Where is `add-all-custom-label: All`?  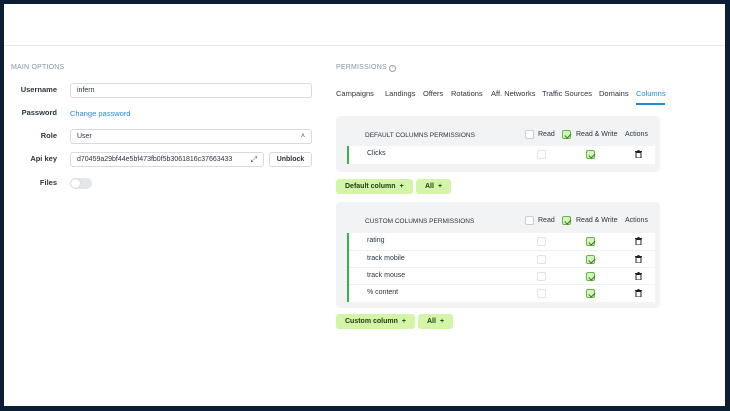 add-all-custom-label: All is located at coordinates (431, 321).